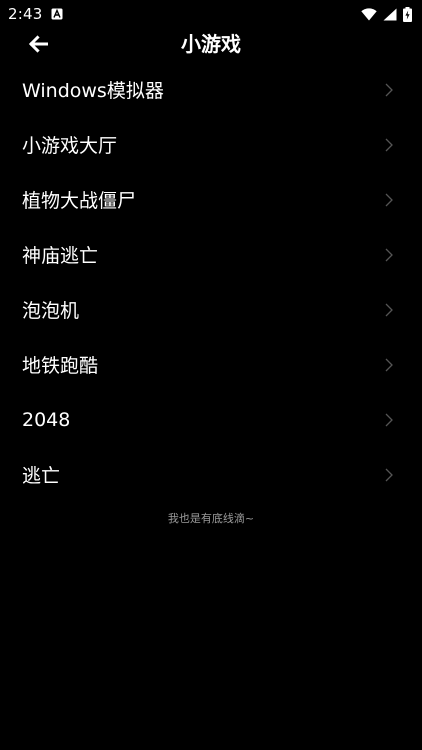 The width and height of the screenshot is (422, 750). What do you see at coordinates (211, 254) in the screenshot?
I see `list-item-temple-run: 神庙逃亡` at bounding box center [211, 254].